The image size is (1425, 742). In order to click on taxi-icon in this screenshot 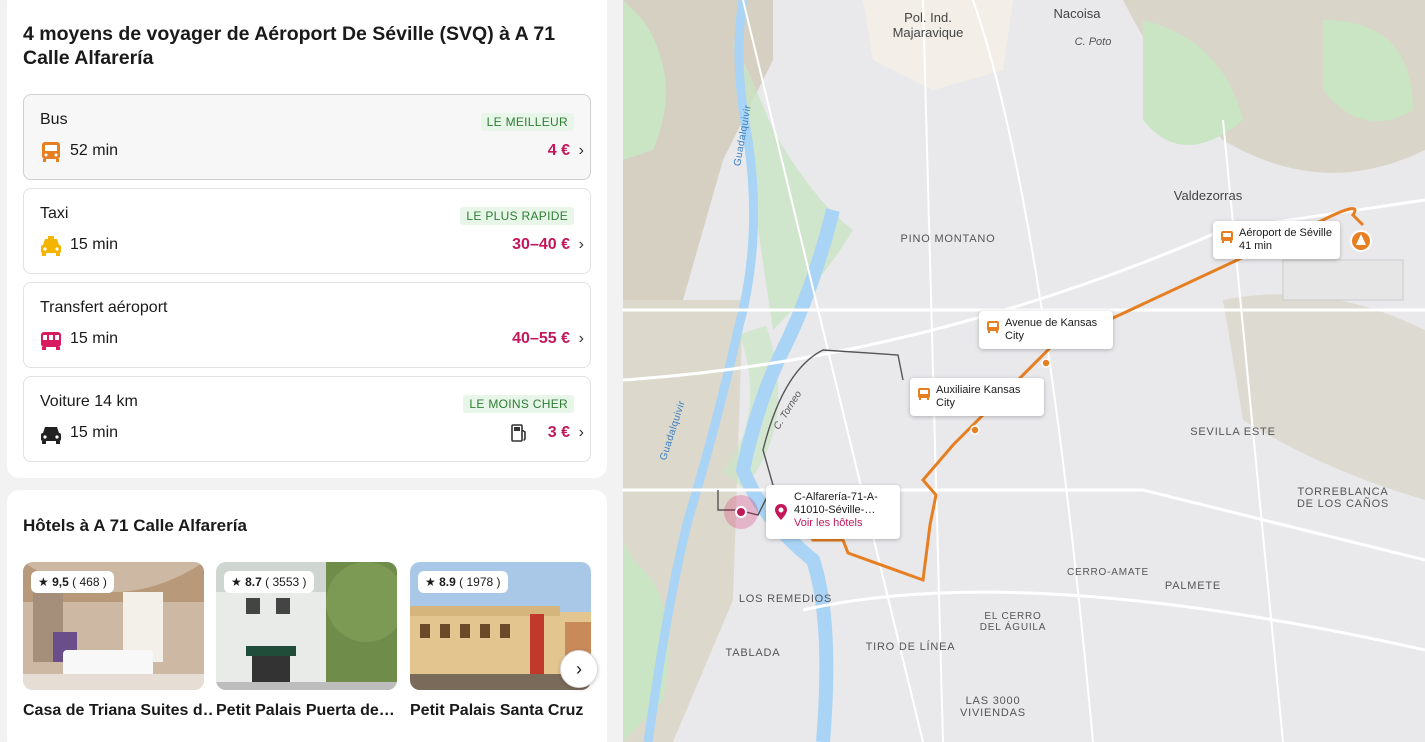, I will do `click(51, 246)`.